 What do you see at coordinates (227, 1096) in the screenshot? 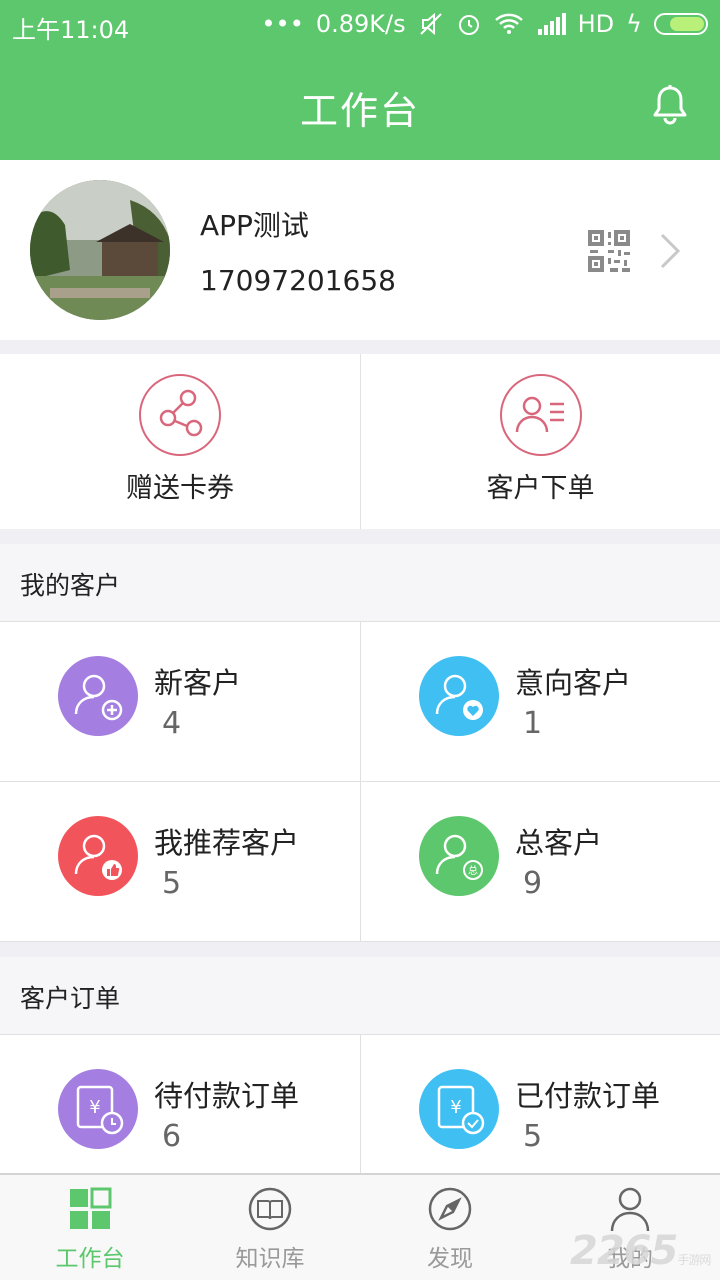
I see `card-title: 待付款订单` at bounding box center [227, 1096].